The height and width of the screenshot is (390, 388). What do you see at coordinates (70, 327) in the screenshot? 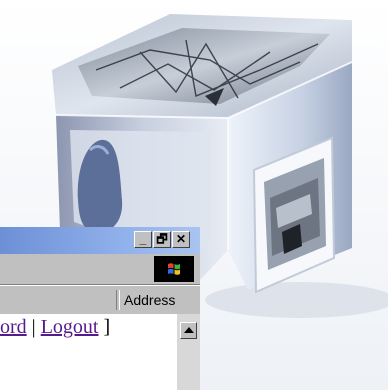
I see `logout-link: Logout` at bounding box center [70, 327].